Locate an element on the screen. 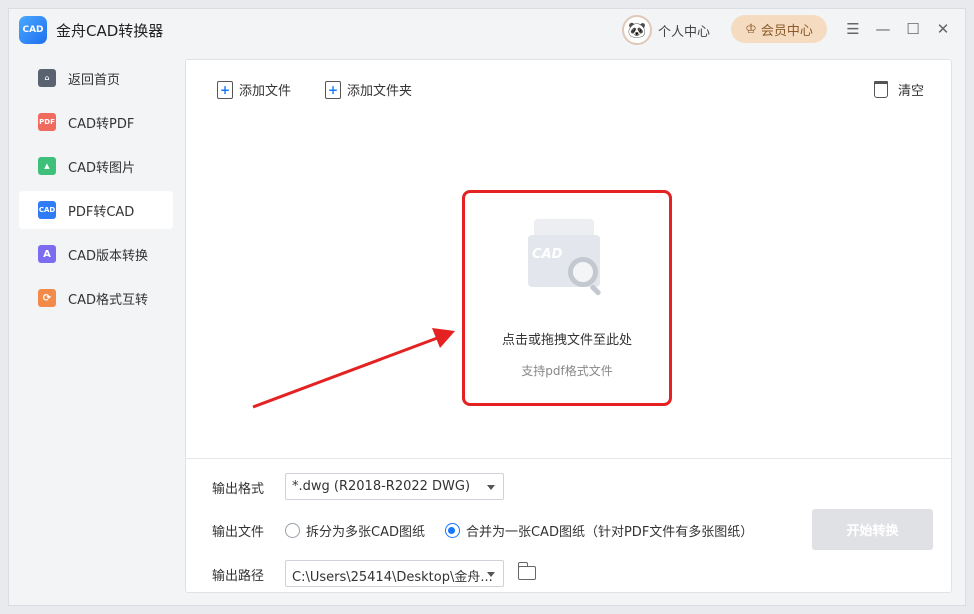  sidebar-item-label: CAD转图片 is located at coordinates (101, 168).